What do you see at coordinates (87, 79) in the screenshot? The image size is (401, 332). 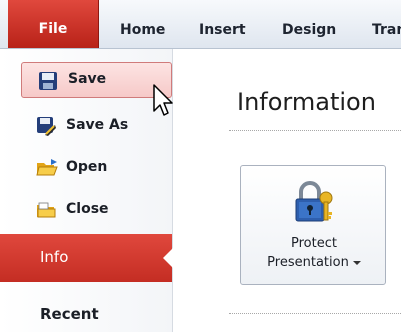 I see `save-label: Save` at bounding box center [87, 79].